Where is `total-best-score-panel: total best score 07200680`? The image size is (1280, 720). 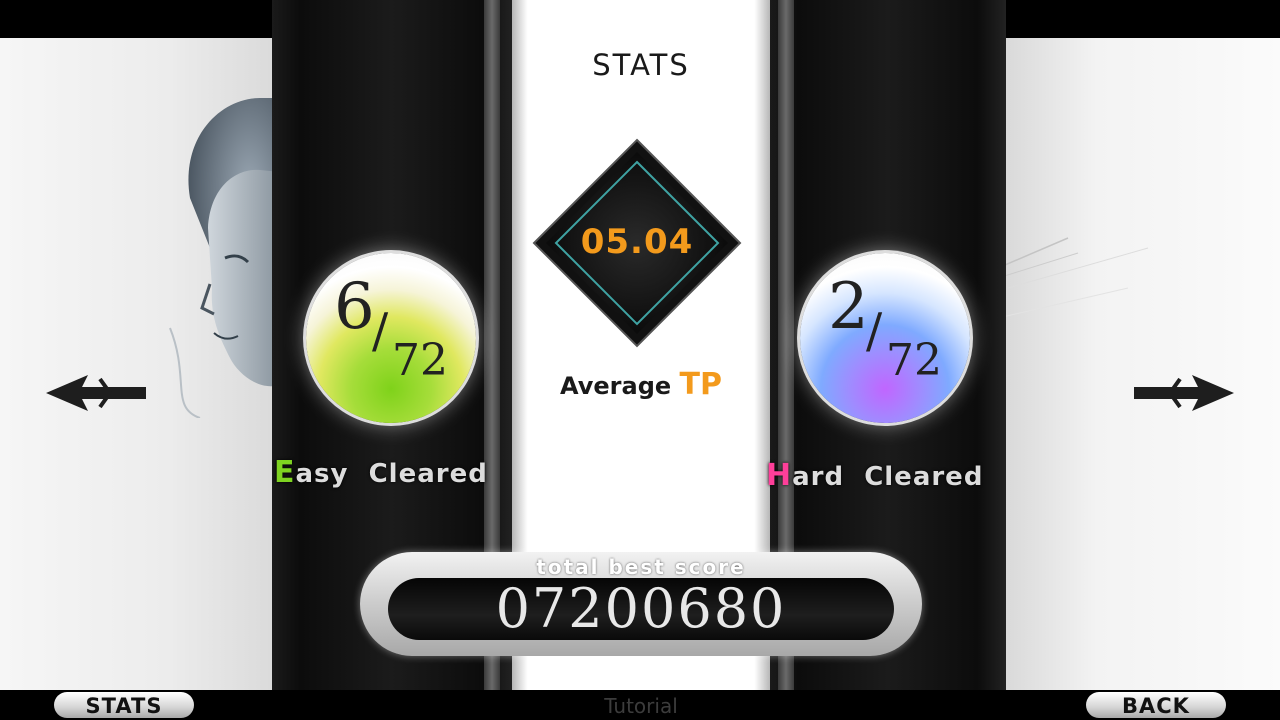
total-best-score-panel: total best score 07200680 is located at coordinates (641, 604).